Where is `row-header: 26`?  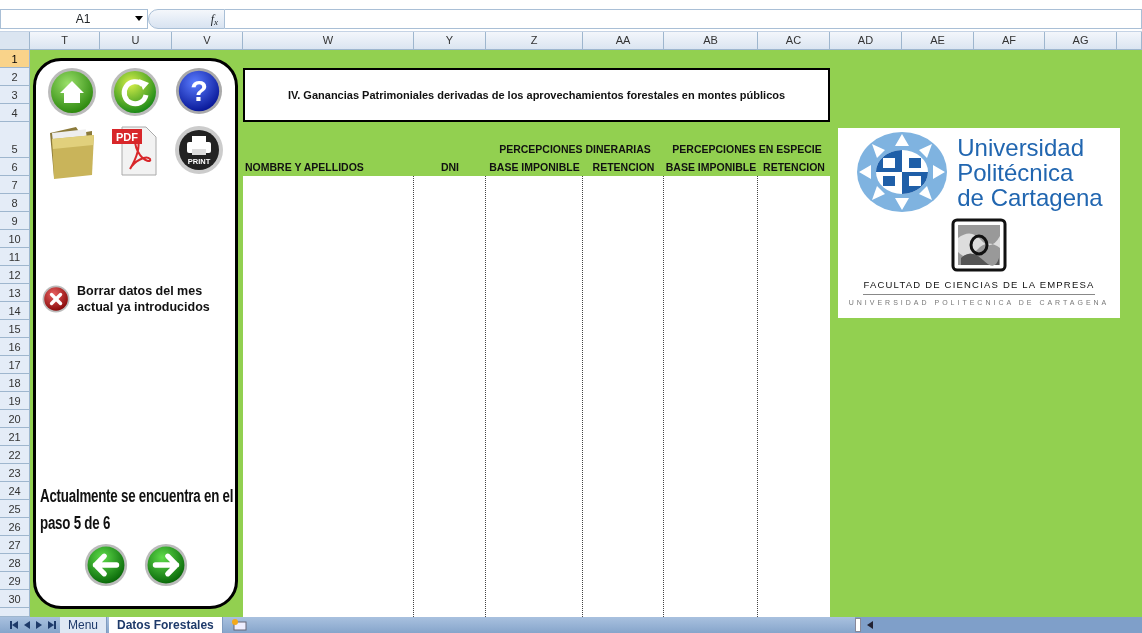 row-header: 26 is located at coordinates (15, 527).